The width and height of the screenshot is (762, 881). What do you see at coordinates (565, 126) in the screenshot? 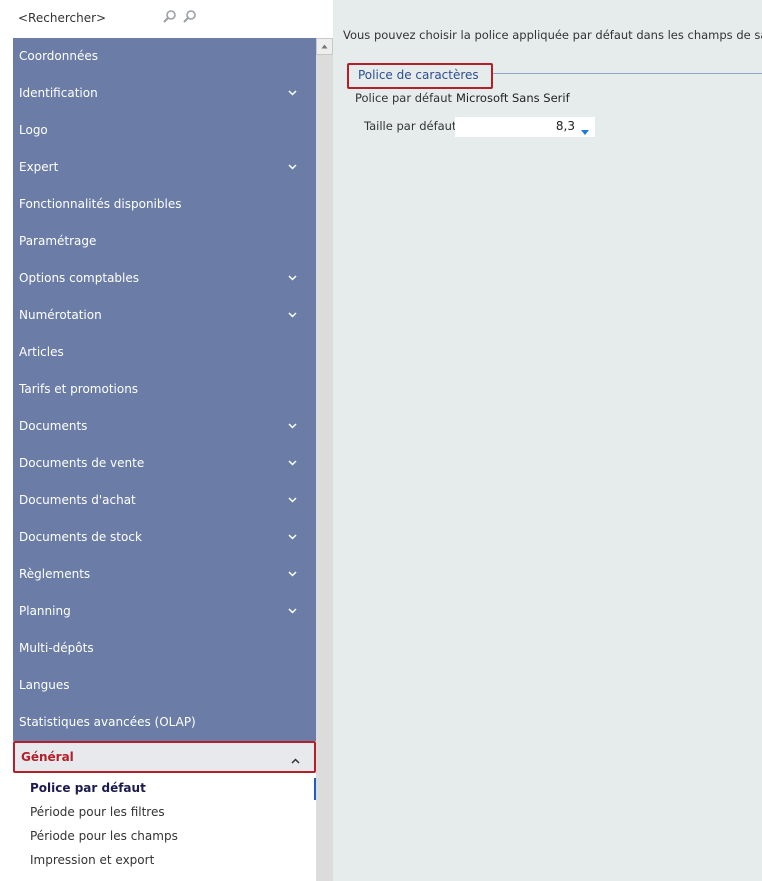
I see `size-value: 8,3` at bounding box center [565, 126].